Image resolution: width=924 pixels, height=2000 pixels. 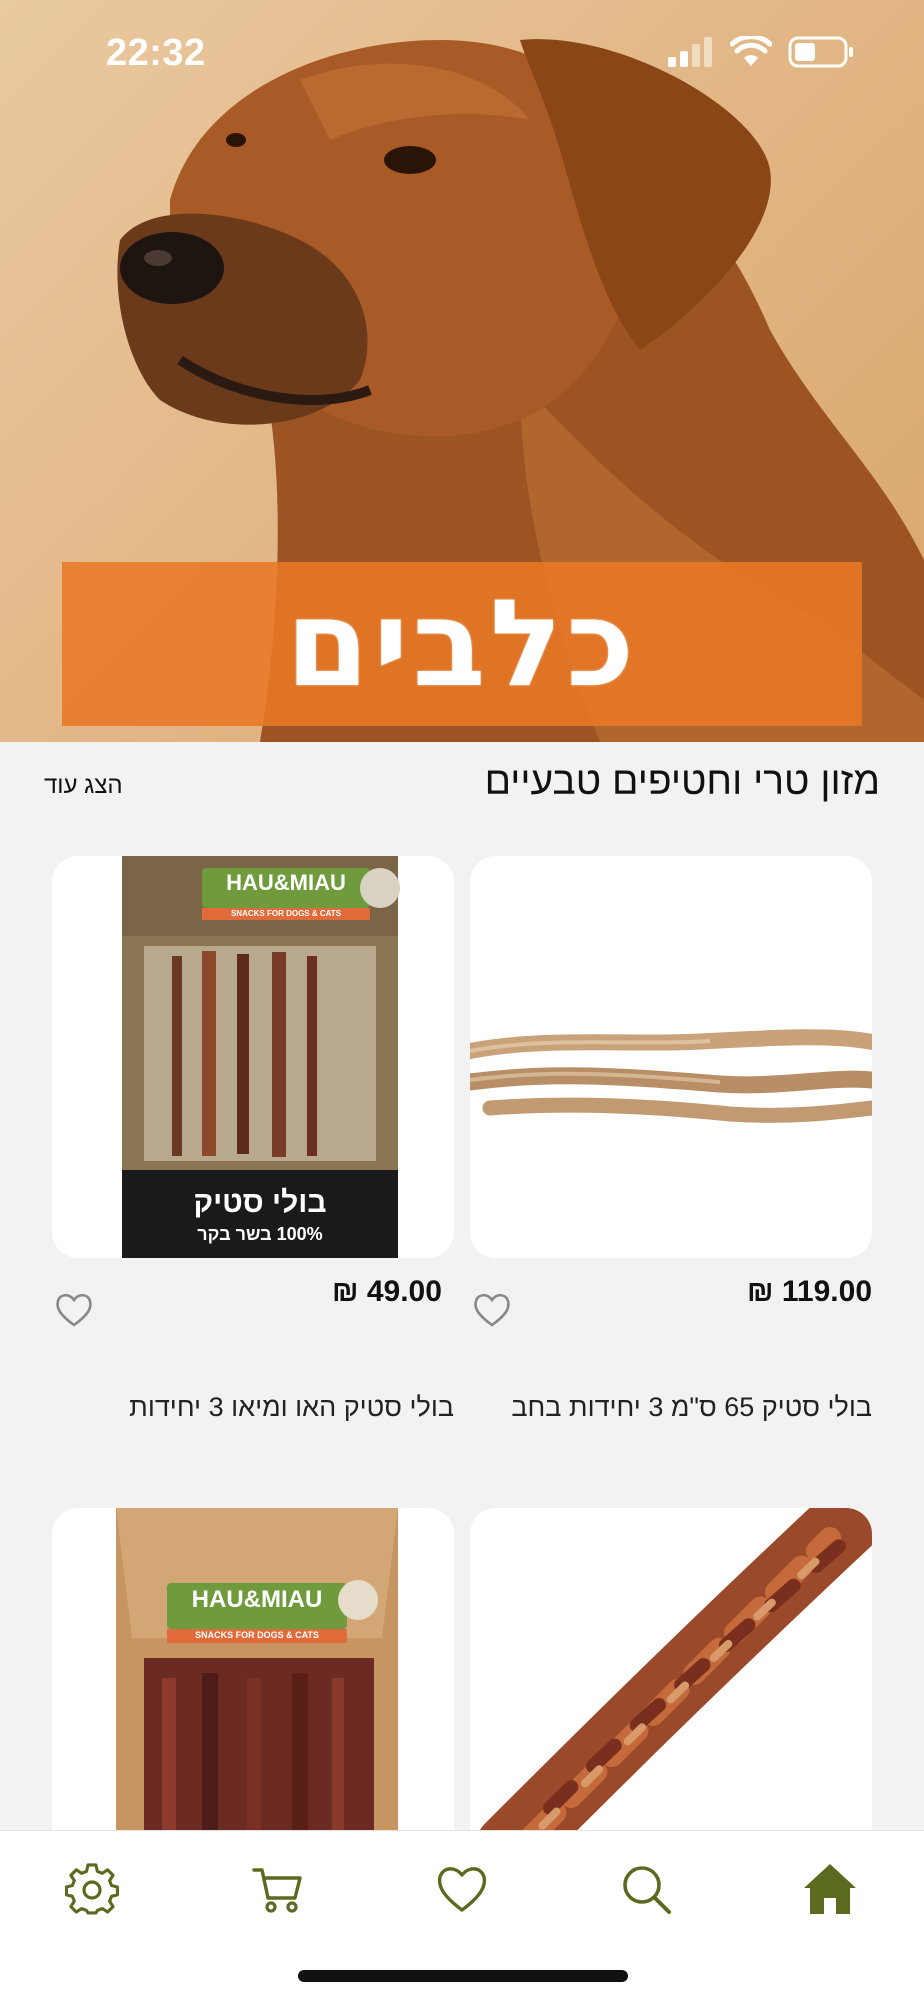 I want to click on signal-icon, so click(x=690, y=52).